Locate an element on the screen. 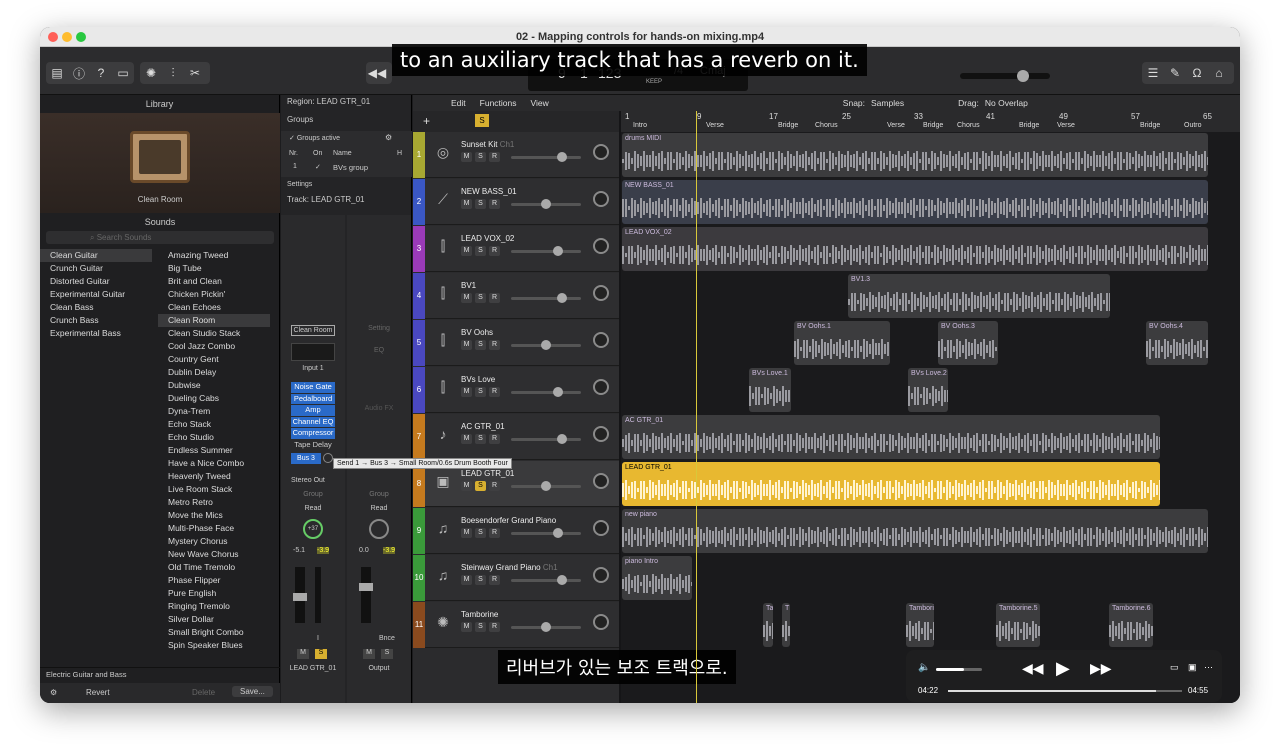 This screenshot has width=1280, height=756. category-item: Crunch Guitar is located at coordinates (96, 268).